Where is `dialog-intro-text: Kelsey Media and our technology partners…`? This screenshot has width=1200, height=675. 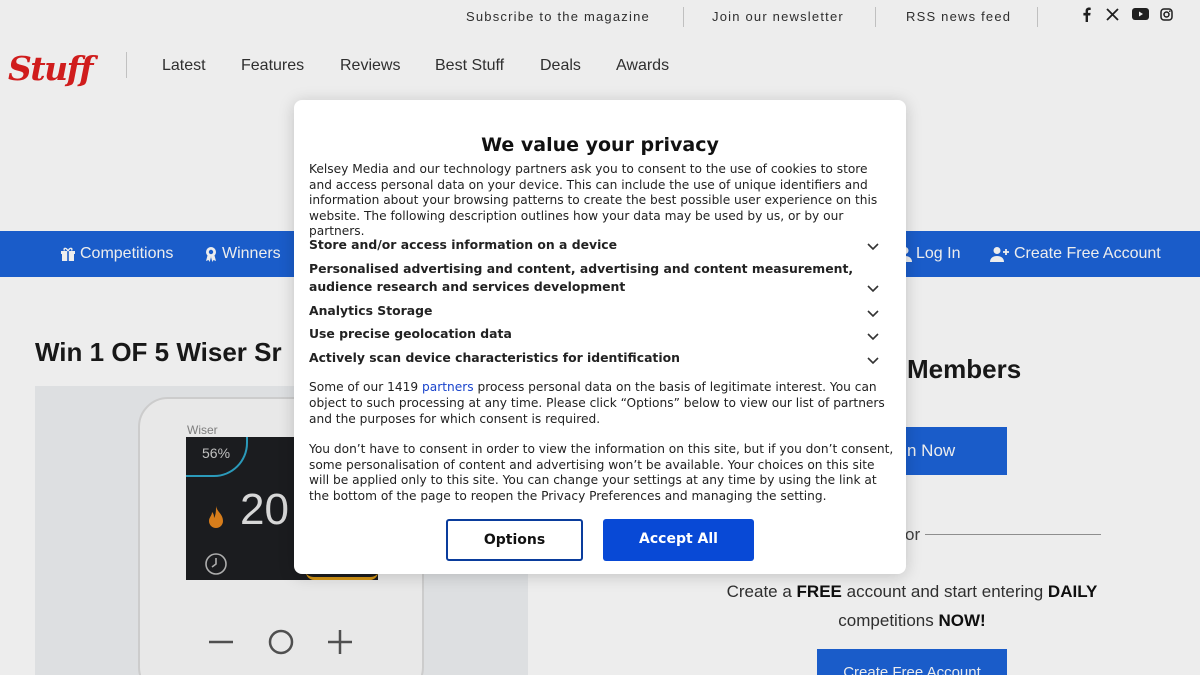
dialog-intro-text: Kelsey Media and our technology partners… is located at coordinates (593, 200).